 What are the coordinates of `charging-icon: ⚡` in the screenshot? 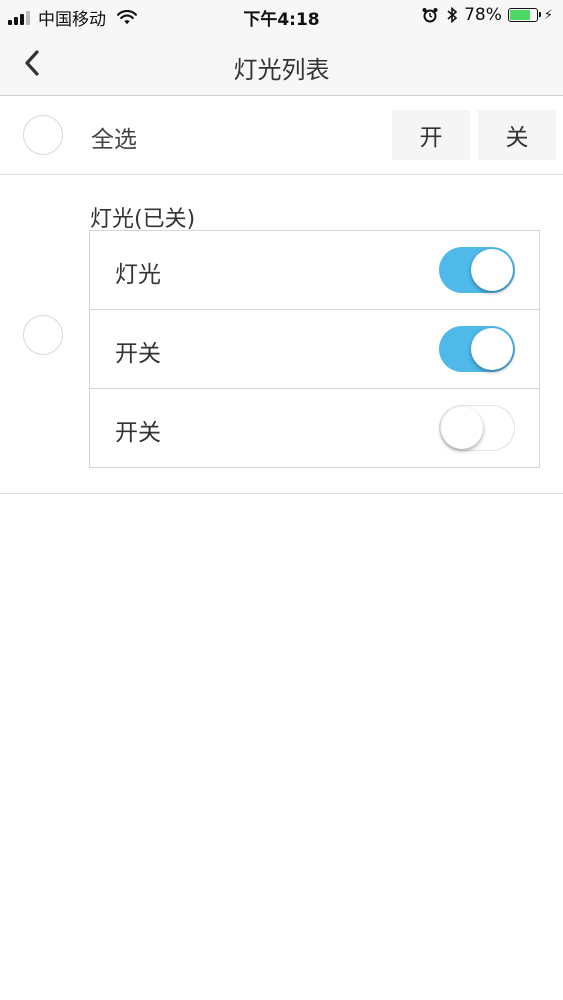 It's located at (548, 15).